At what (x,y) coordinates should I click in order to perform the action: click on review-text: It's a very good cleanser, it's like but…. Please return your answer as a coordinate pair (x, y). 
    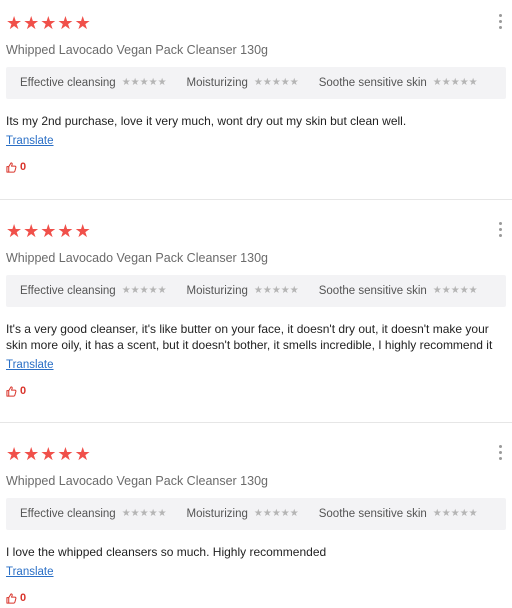
    Looking at the image, I should click on (249, 337).